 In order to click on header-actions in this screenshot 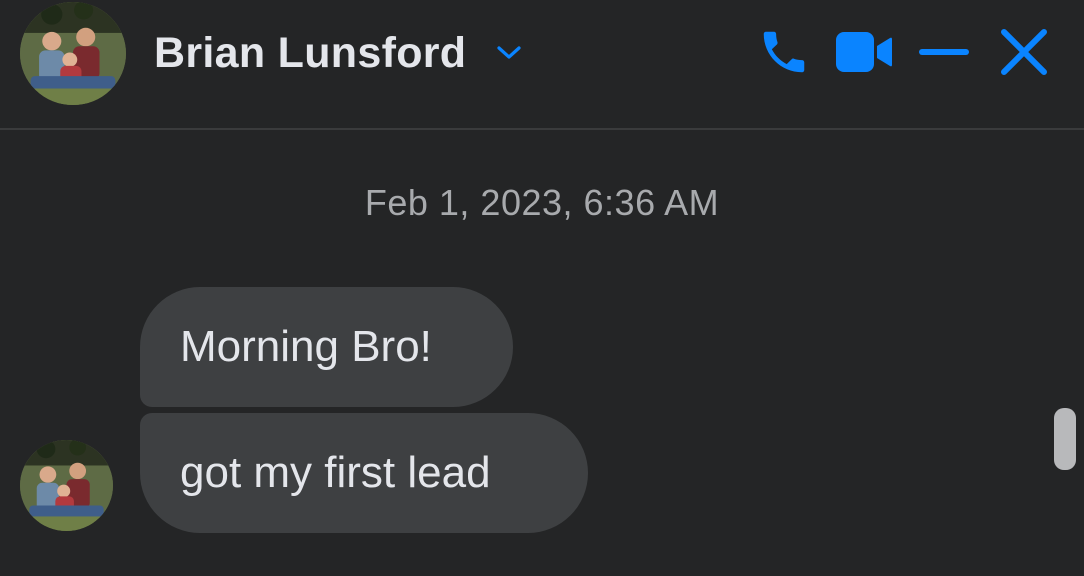, I will do `click(904, 52)`.